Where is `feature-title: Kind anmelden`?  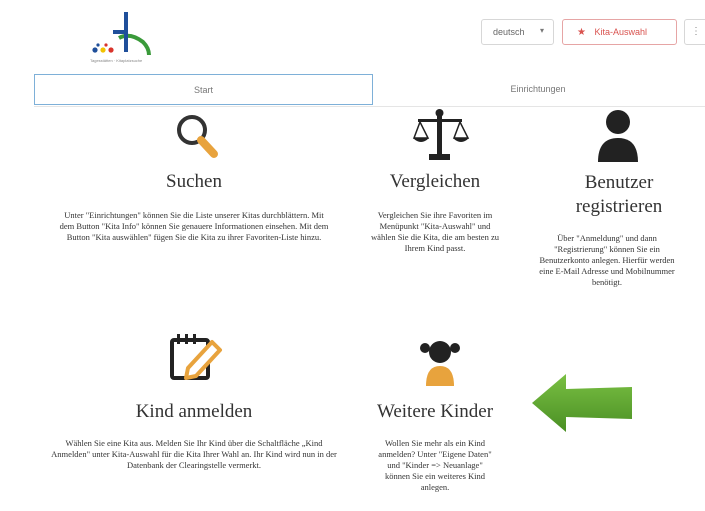 feature-title: Kind anmelden is located at coordinates (194, 411).